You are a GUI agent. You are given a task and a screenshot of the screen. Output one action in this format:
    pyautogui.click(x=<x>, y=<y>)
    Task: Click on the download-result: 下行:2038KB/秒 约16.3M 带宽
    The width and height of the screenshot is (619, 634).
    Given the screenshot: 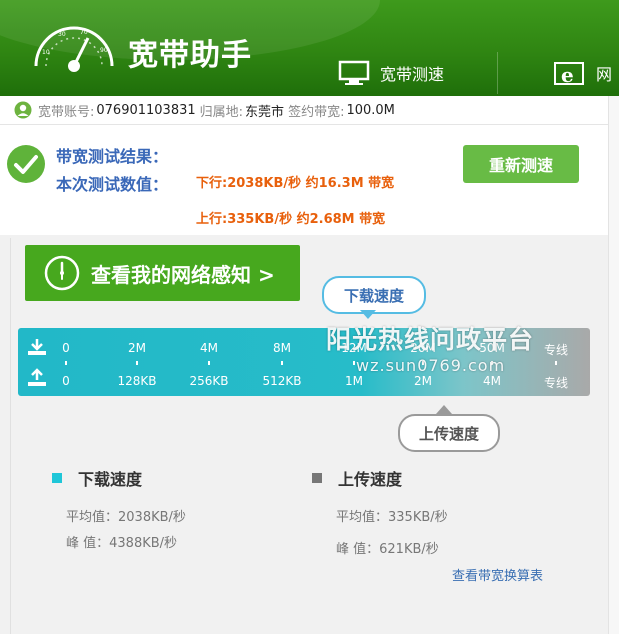 What is the action you would take?
    pyautogui.click(x=295, y=183)
    